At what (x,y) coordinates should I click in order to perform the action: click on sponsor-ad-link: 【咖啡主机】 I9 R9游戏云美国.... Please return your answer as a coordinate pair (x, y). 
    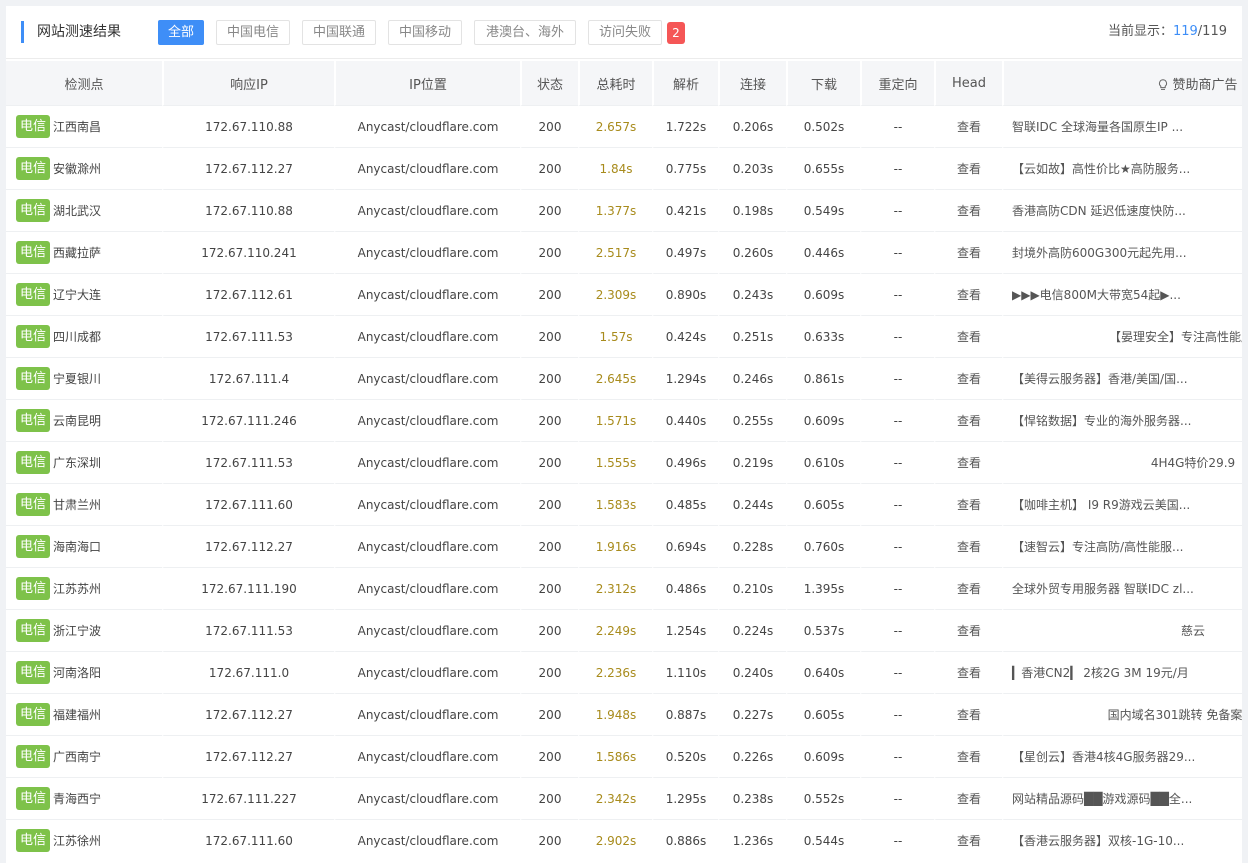
    Looking at the image, I should click on (1122, 504).